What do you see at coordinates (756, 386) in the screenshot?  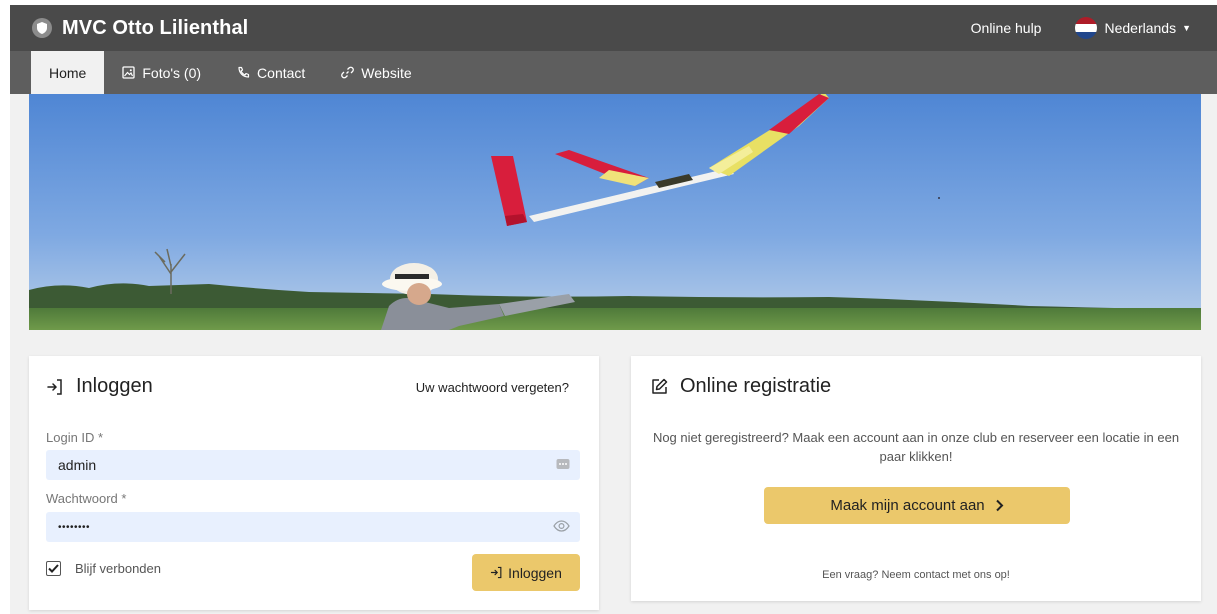 I see `registration-title: Online registratie` at bounding box center [756, 386].